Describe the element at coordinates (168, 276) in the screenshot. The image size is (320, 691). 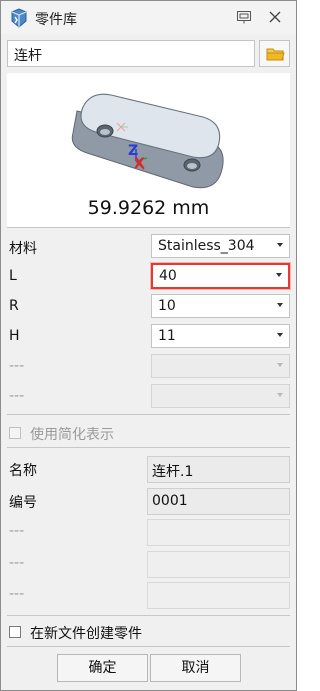
I see `l-value: 40` at that location.